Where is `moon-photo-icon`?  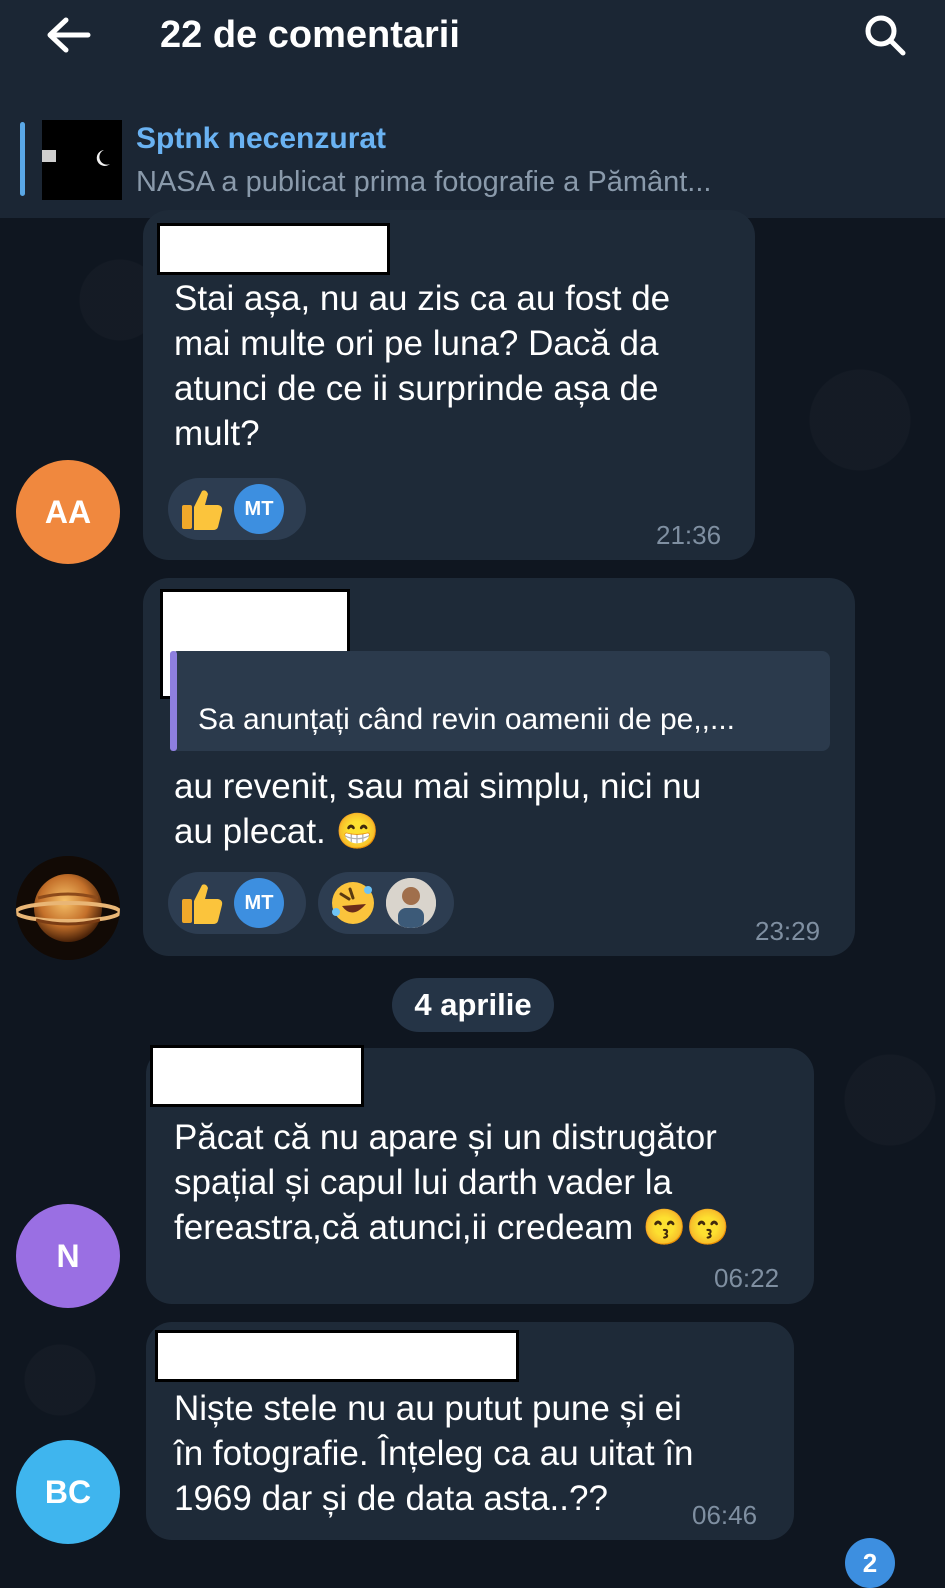
moon-photo-icon is located at coordinates (82, 160).